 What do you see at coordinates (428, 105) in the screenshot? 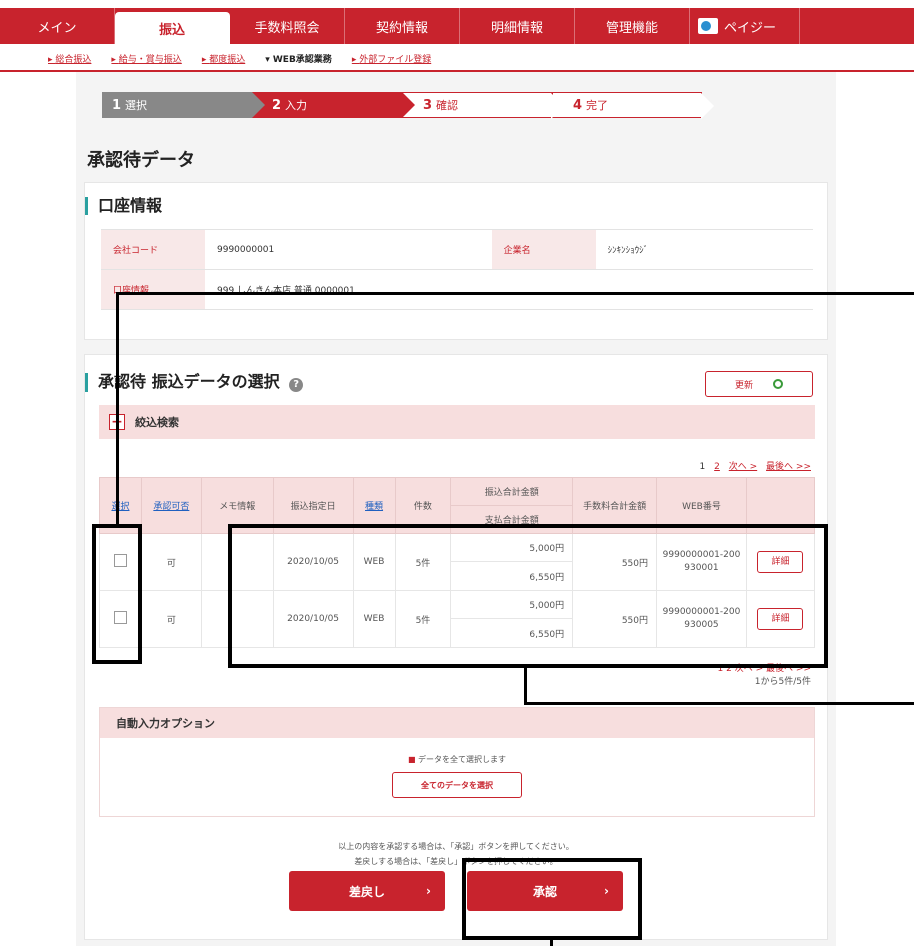
I see `step-number: 3` at bounding box center [428, 105].